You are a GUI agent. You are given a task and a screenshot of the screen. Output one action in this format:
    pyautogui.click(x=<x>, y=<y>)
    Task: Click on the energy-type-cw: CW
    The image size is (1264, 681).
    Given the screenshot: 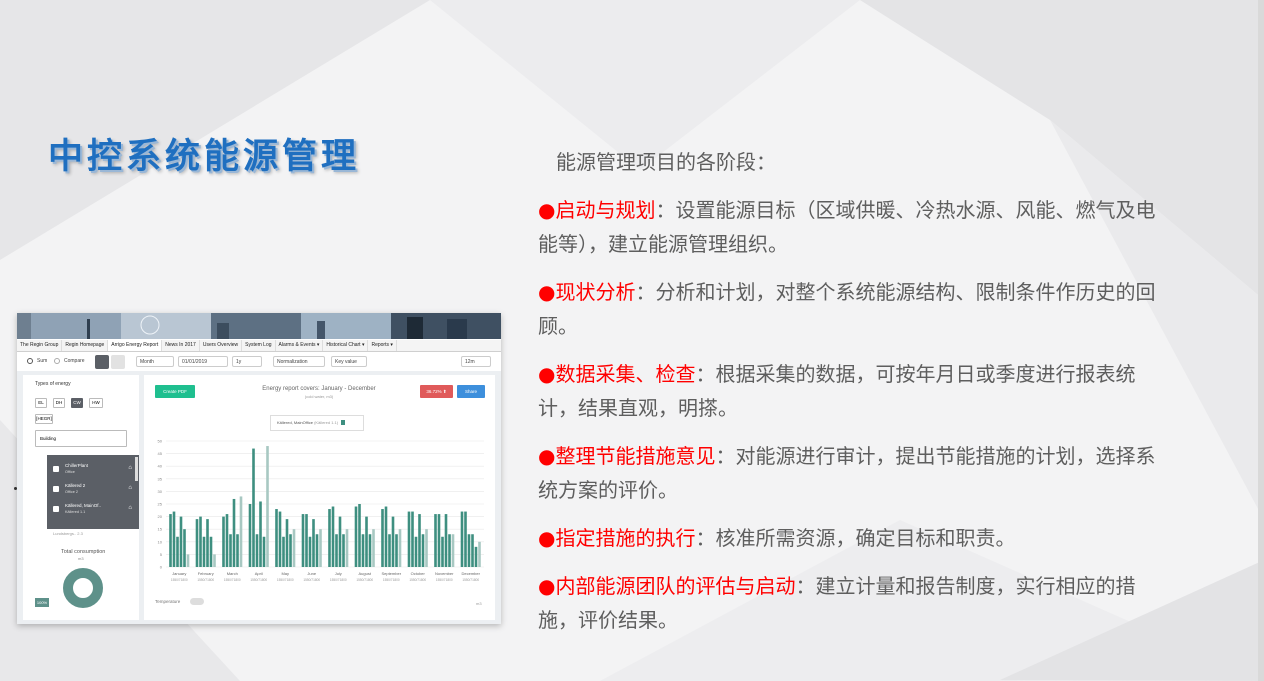 What is the action you would take?
    pyautogui.click(x=77, y=403)
    